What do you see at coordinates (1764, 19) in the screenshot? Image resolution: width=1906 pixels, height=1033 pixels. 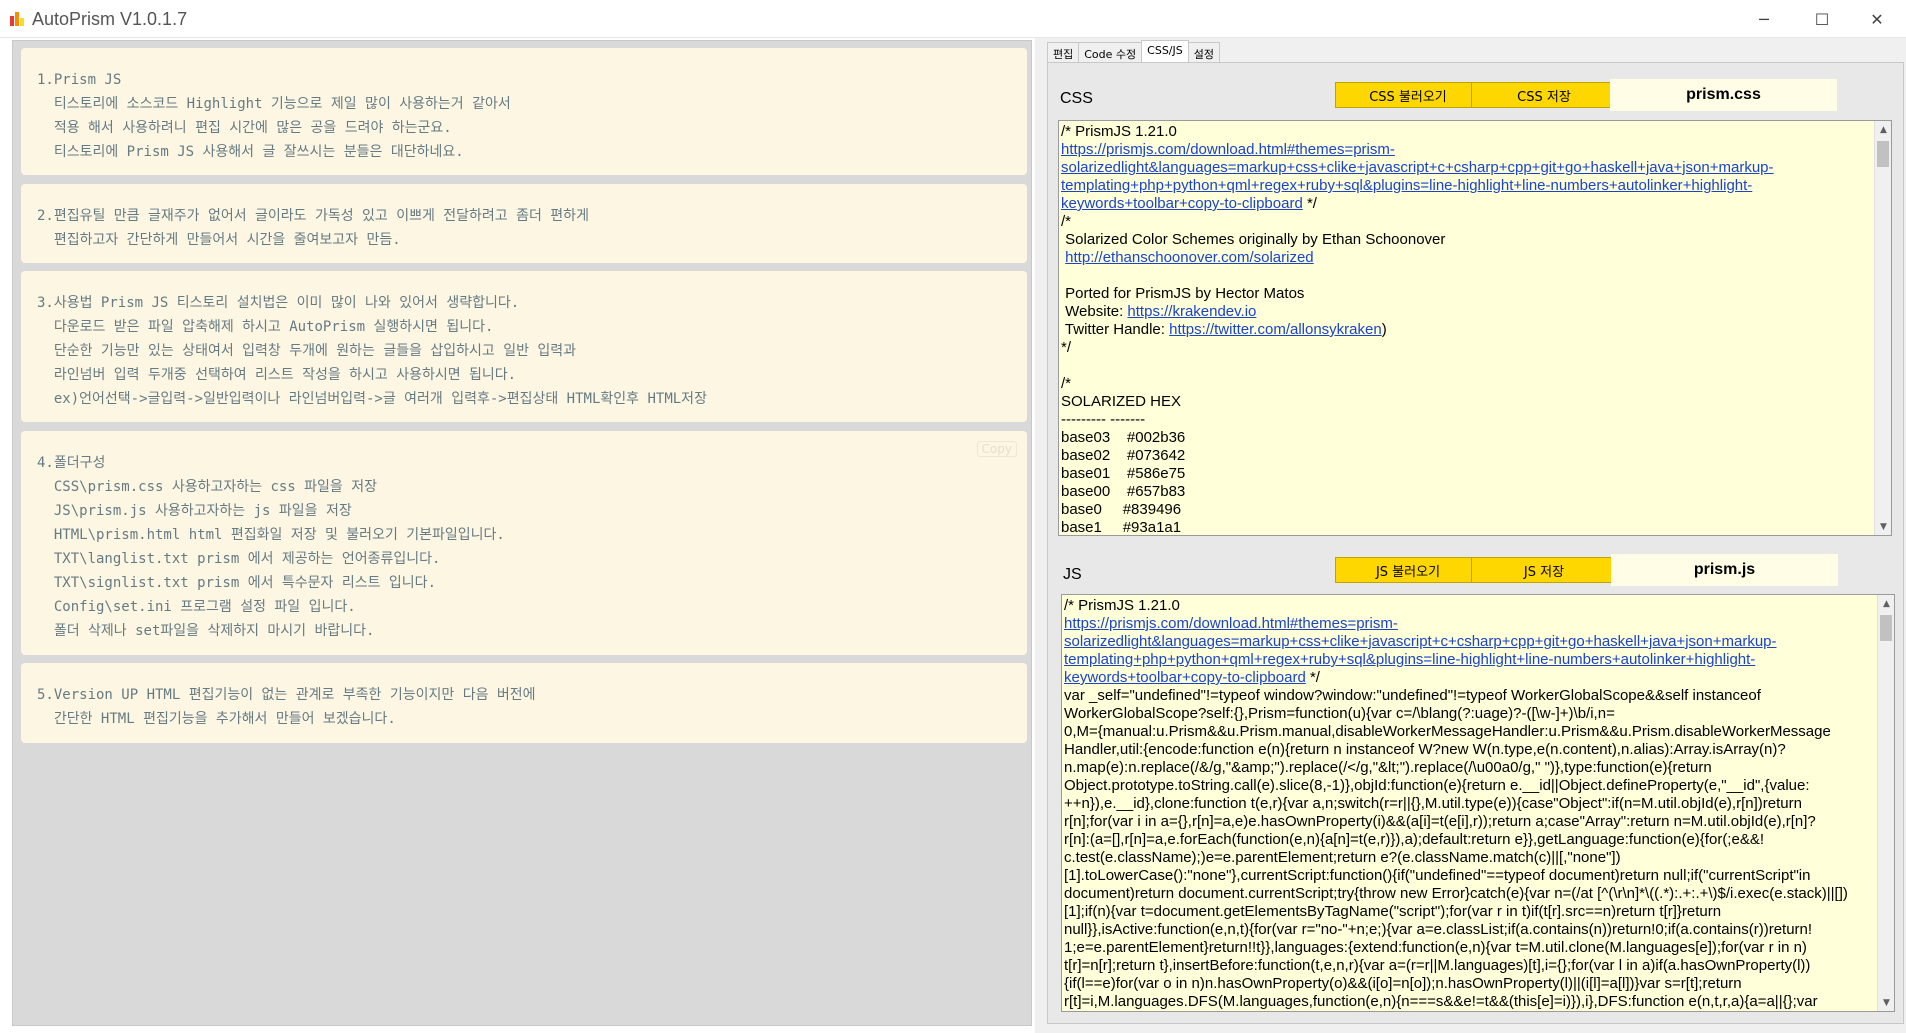 I see `minimize-button: ─` at bounding box center [1764, 19].